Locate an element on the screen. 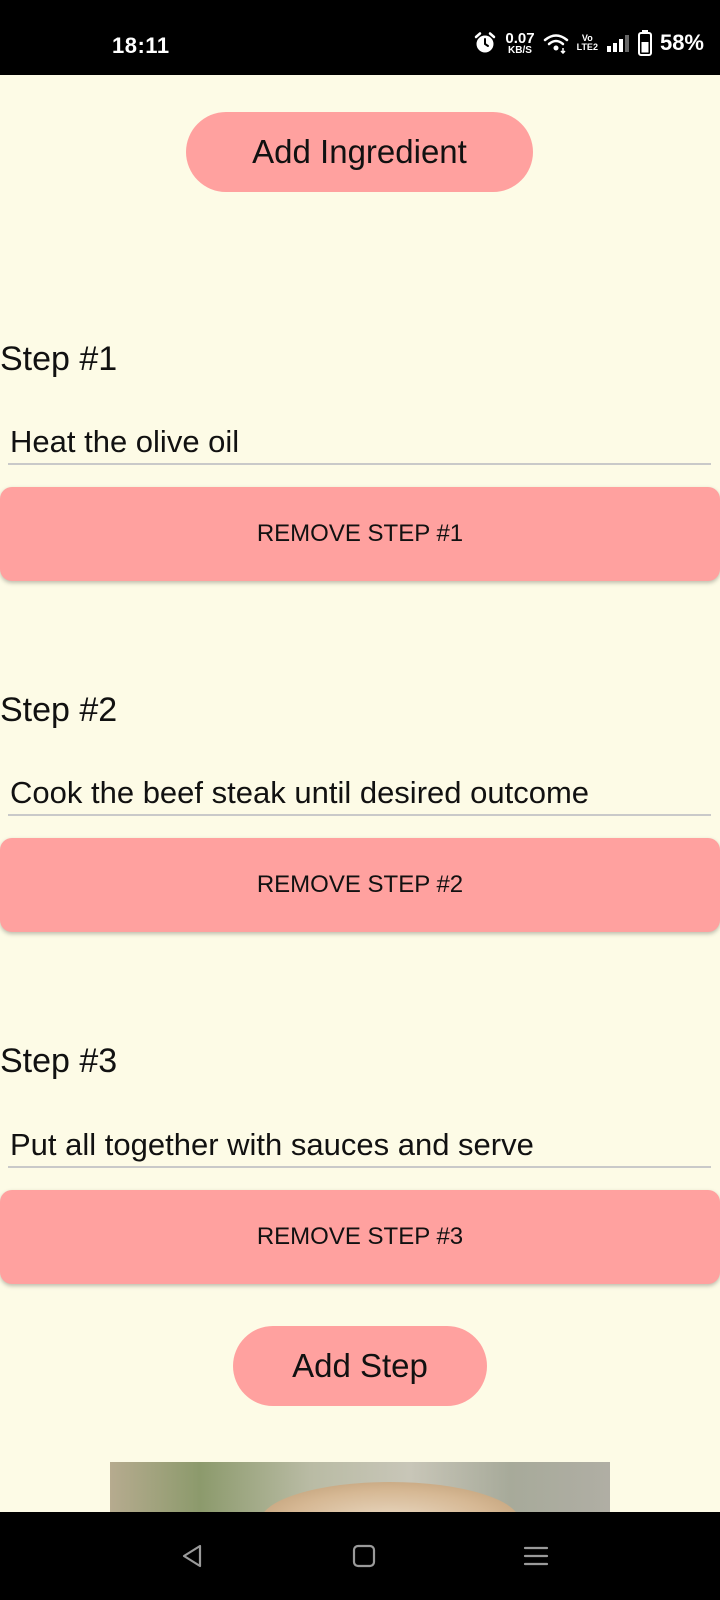  recipe-food-shape is located at coordinates (390, 1497).